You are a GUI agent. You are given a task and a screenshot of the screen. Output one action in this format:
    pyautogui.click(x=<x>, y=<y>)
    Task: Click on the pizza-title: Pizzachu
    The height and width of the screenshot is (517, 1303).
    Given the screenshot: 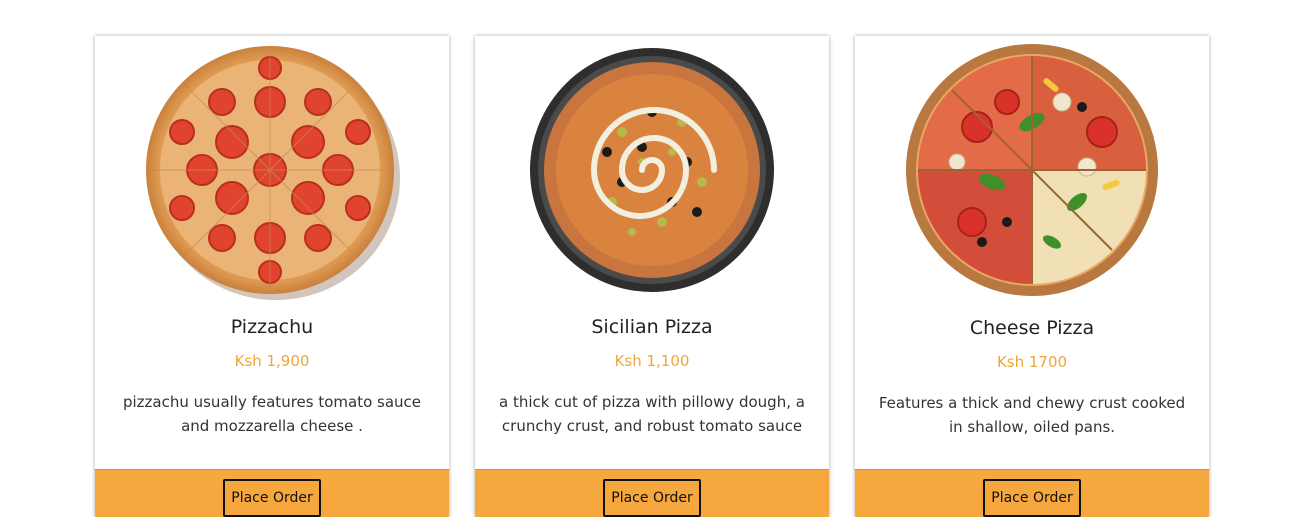 What is the action you would take?
    pyautogui.click(x=272, y=327)
    